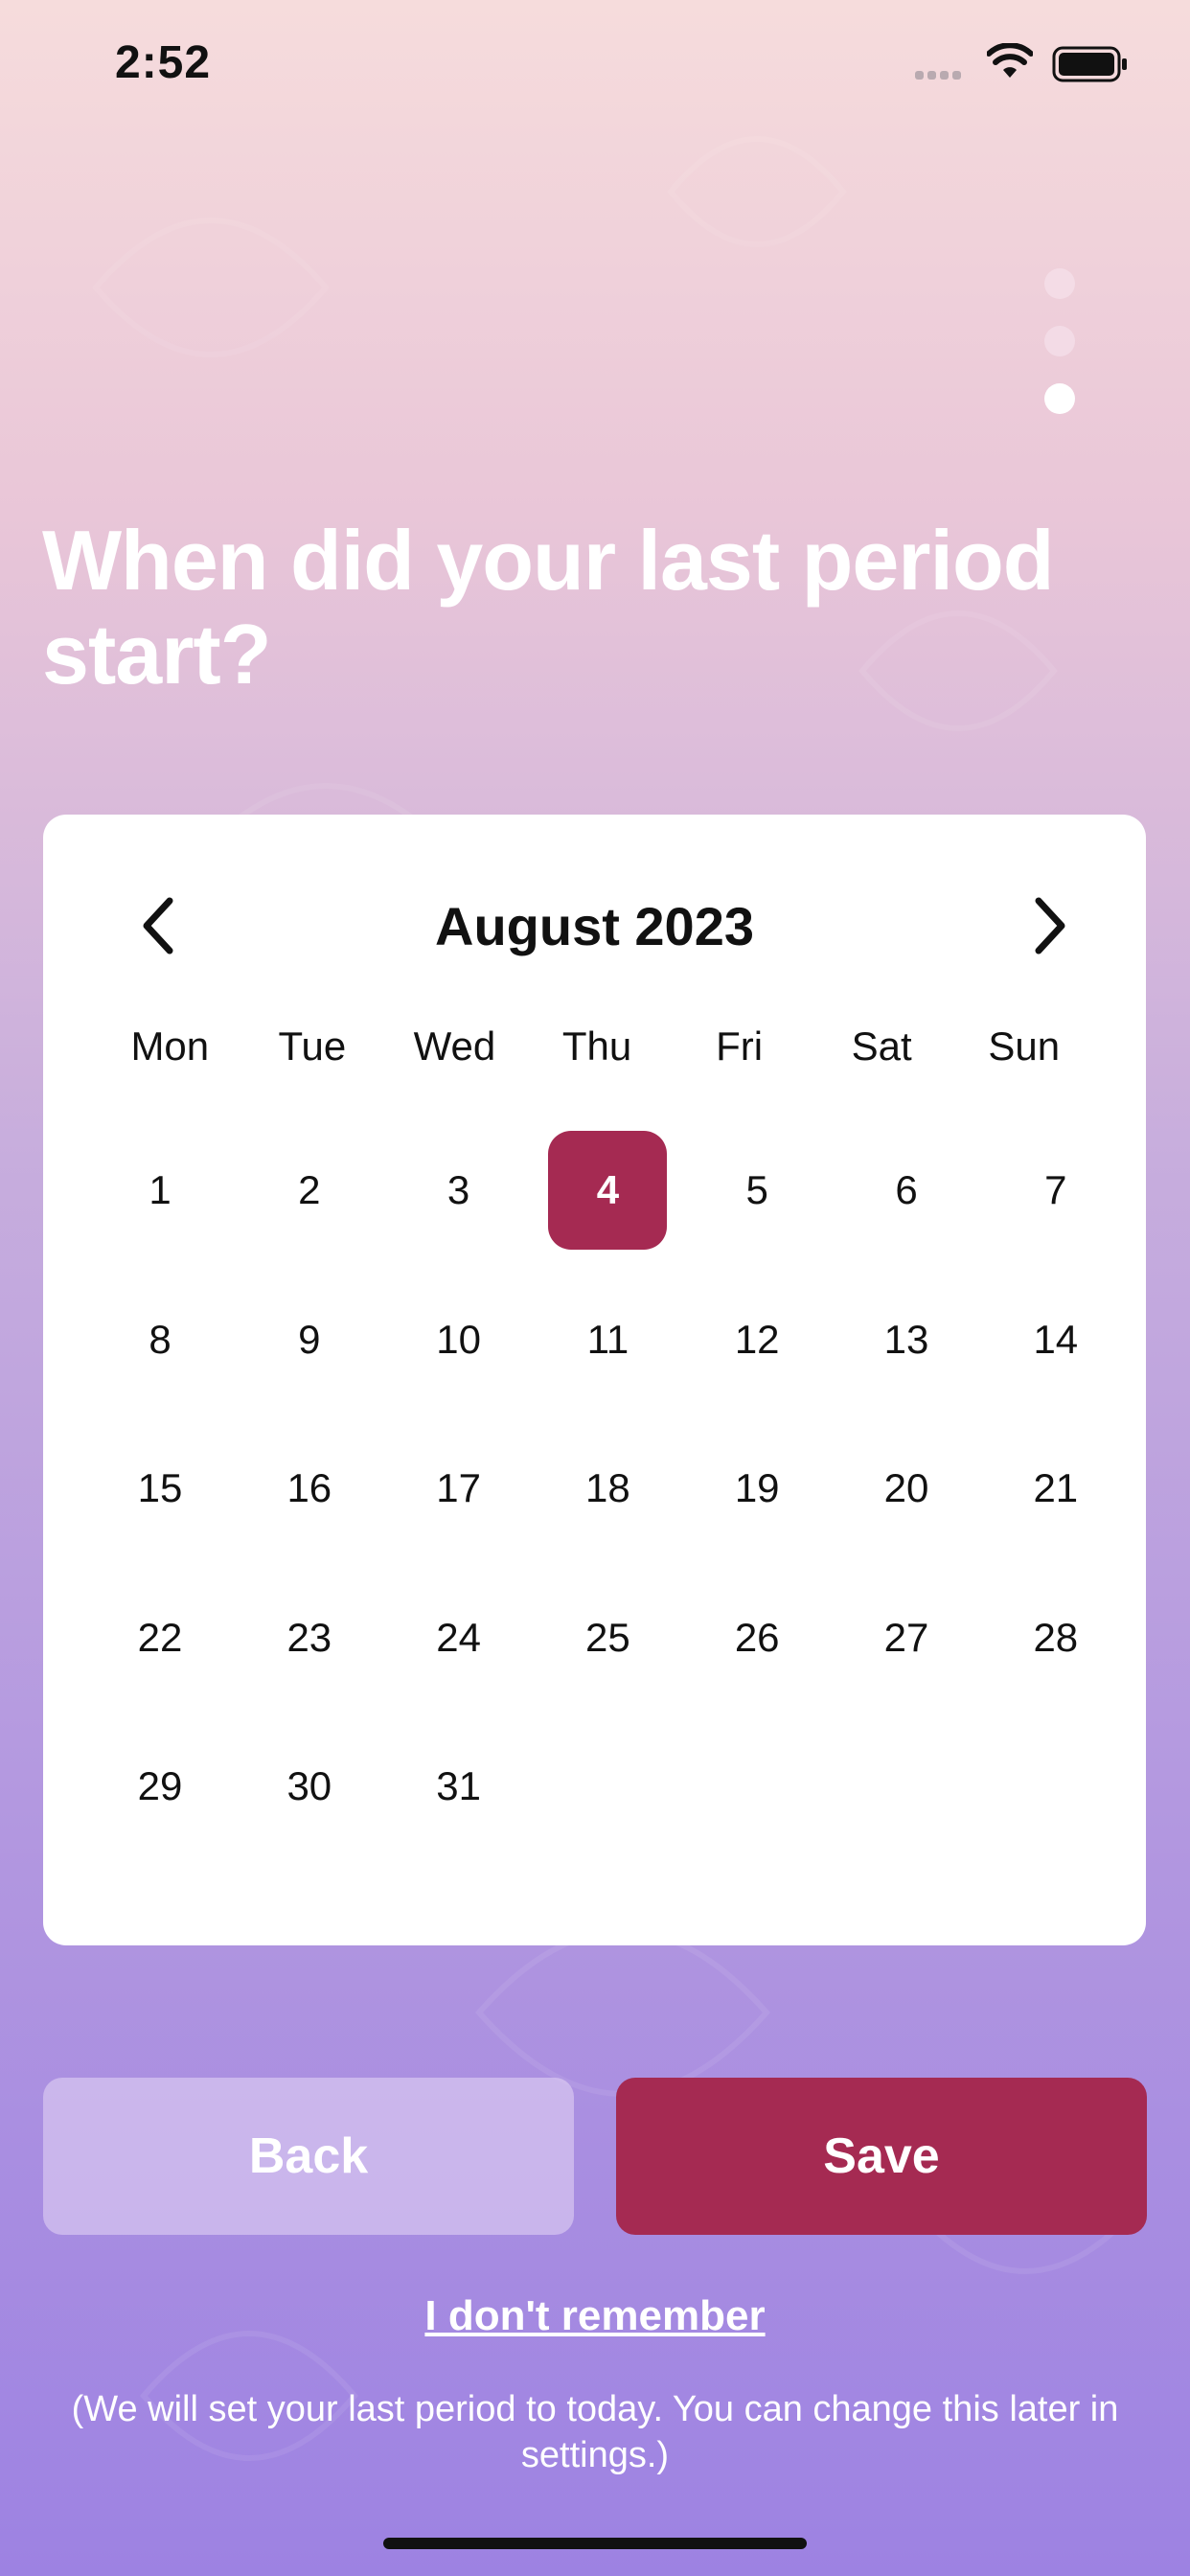 This screenshot has height=2576, width=1190. I want to click on page-title: When did your last period start?, so click(548, 607).